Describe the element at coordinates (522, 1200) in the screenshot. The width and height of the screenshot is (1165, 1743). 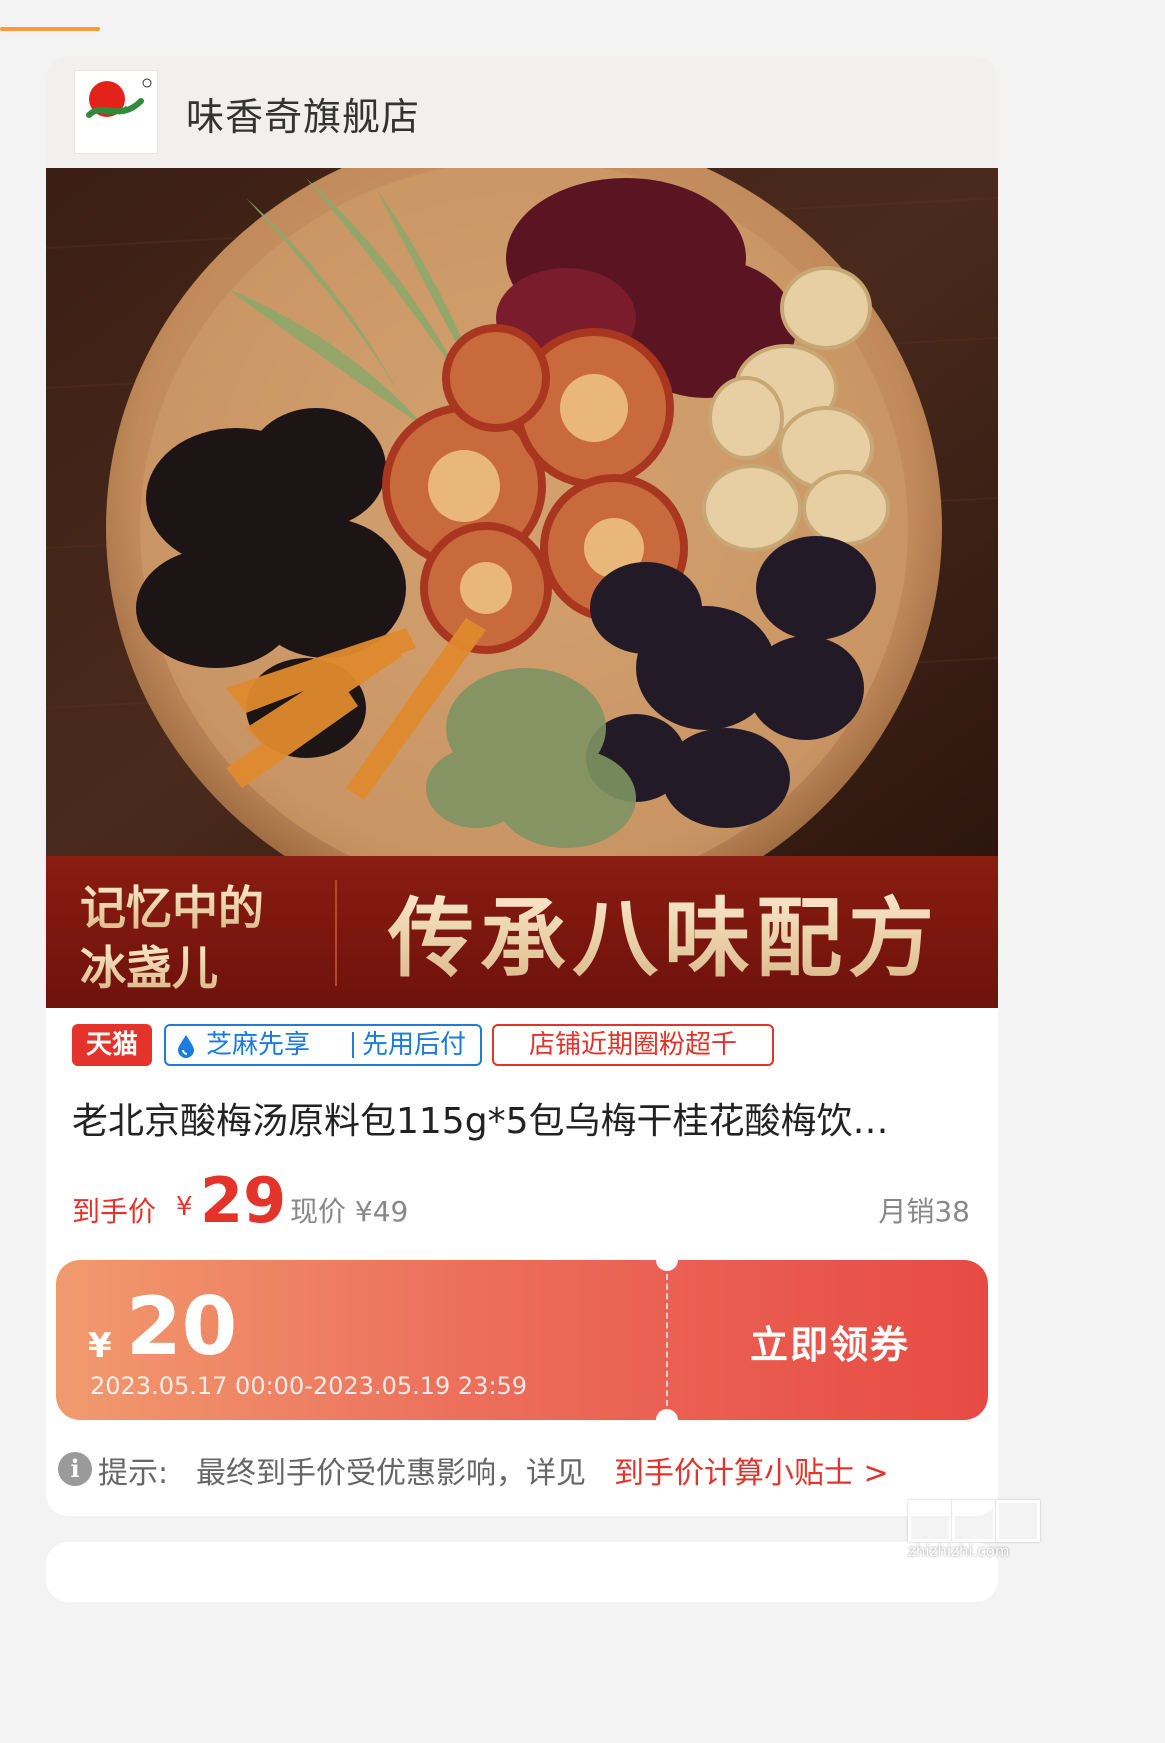
I see `price-row: 到手价 ¥ 29 现价 ¥49 月销38` at that location.